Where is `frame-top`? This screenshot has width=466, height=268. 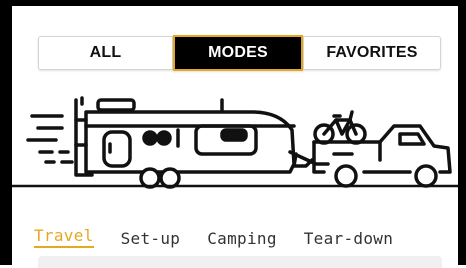
frame-top is located at coordinates (233, 3).